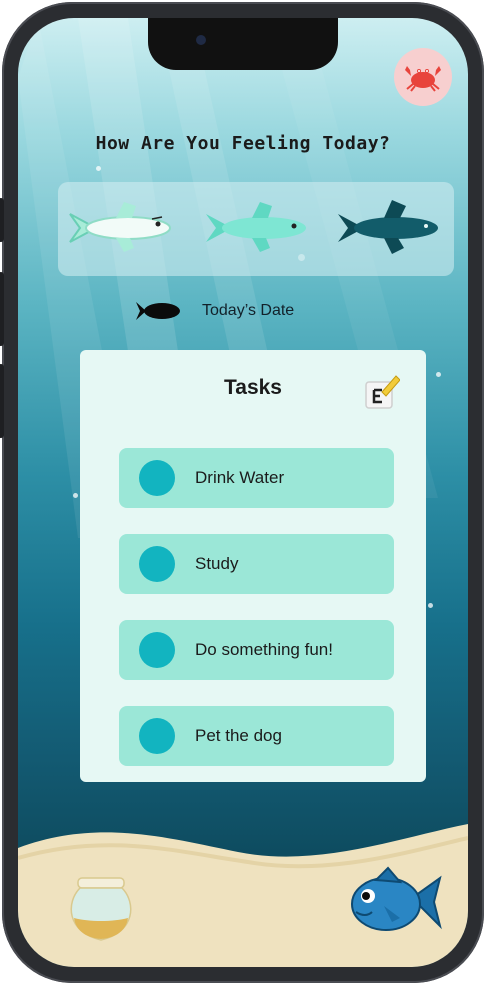 The height and width of the screenshot is (987, 488). Describe the element at coordinates (390, 228) in the screenshot. I see `mood-dark-fish-icon` at that location.